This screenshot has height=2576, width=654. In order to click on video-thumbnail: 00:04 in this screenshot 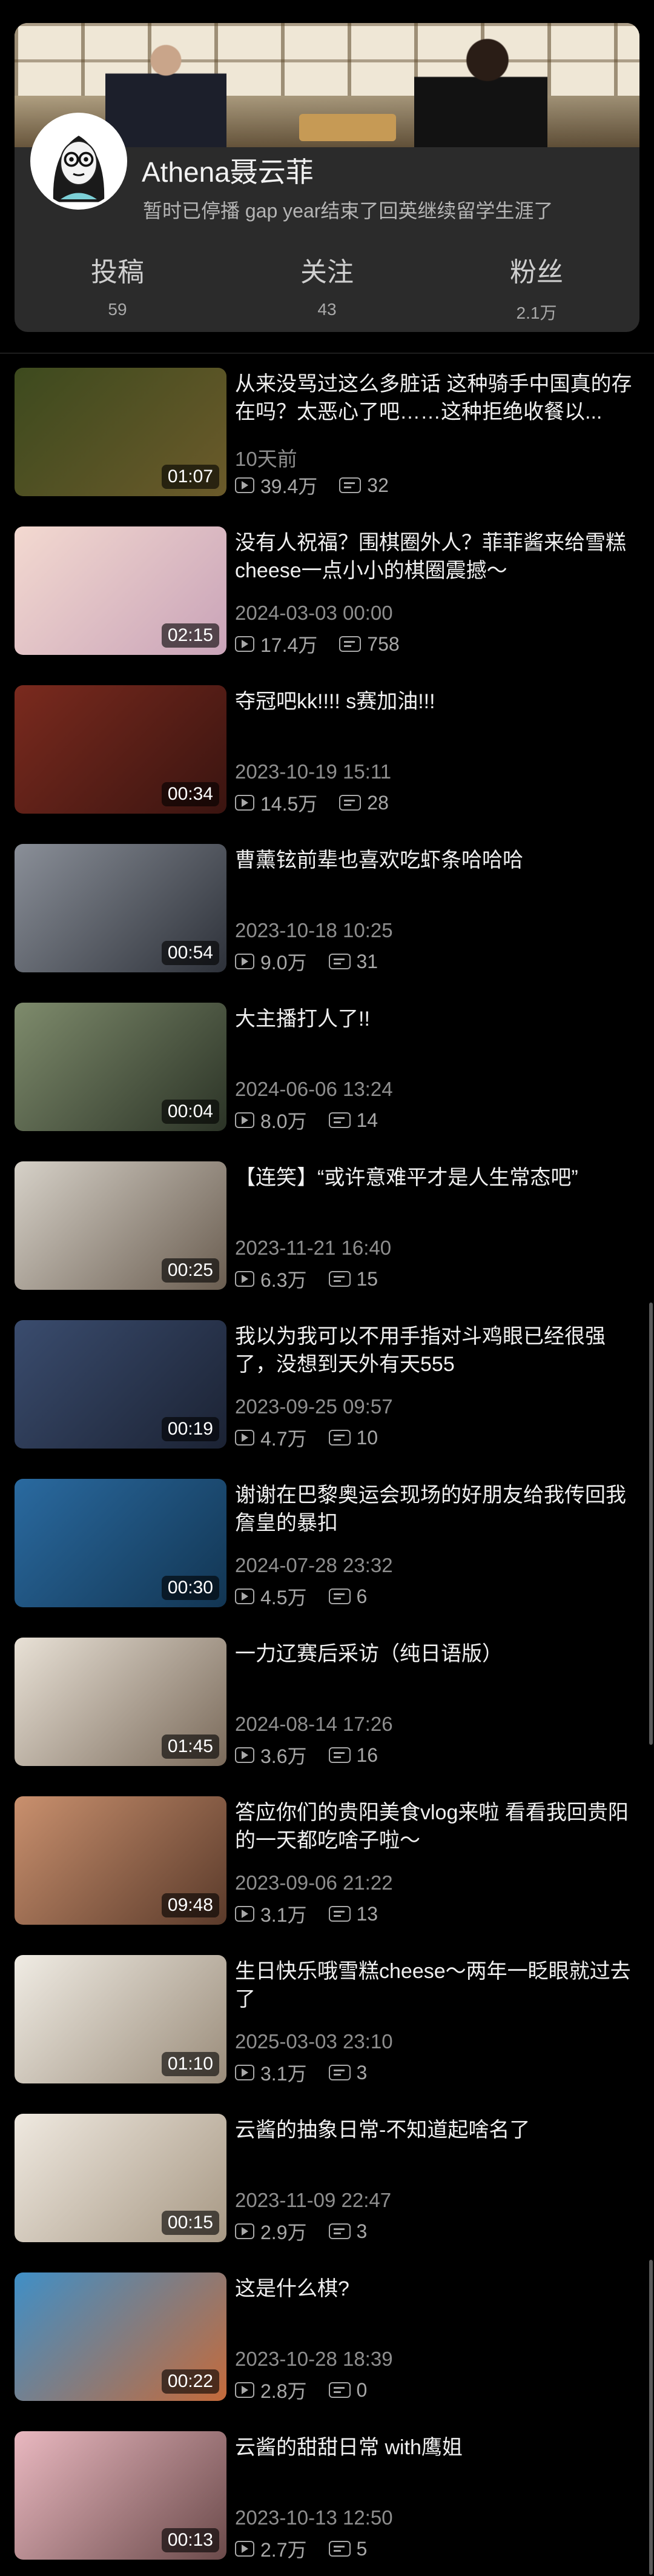, I will do `click(120, 1067)`.